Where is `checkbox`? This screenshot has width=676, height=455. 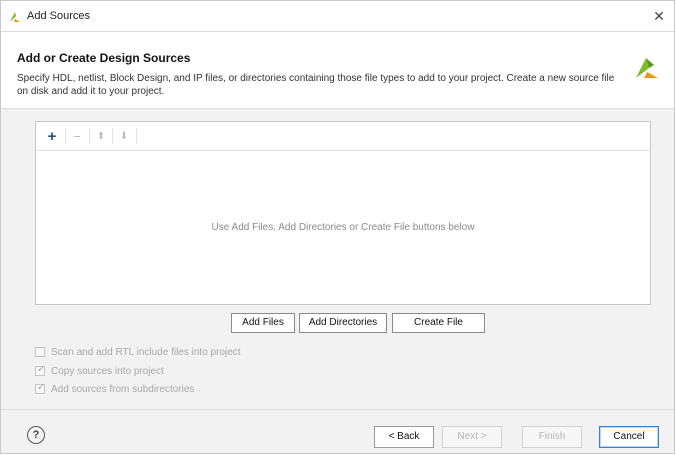
checkbox is located at coordinates (40, 352).